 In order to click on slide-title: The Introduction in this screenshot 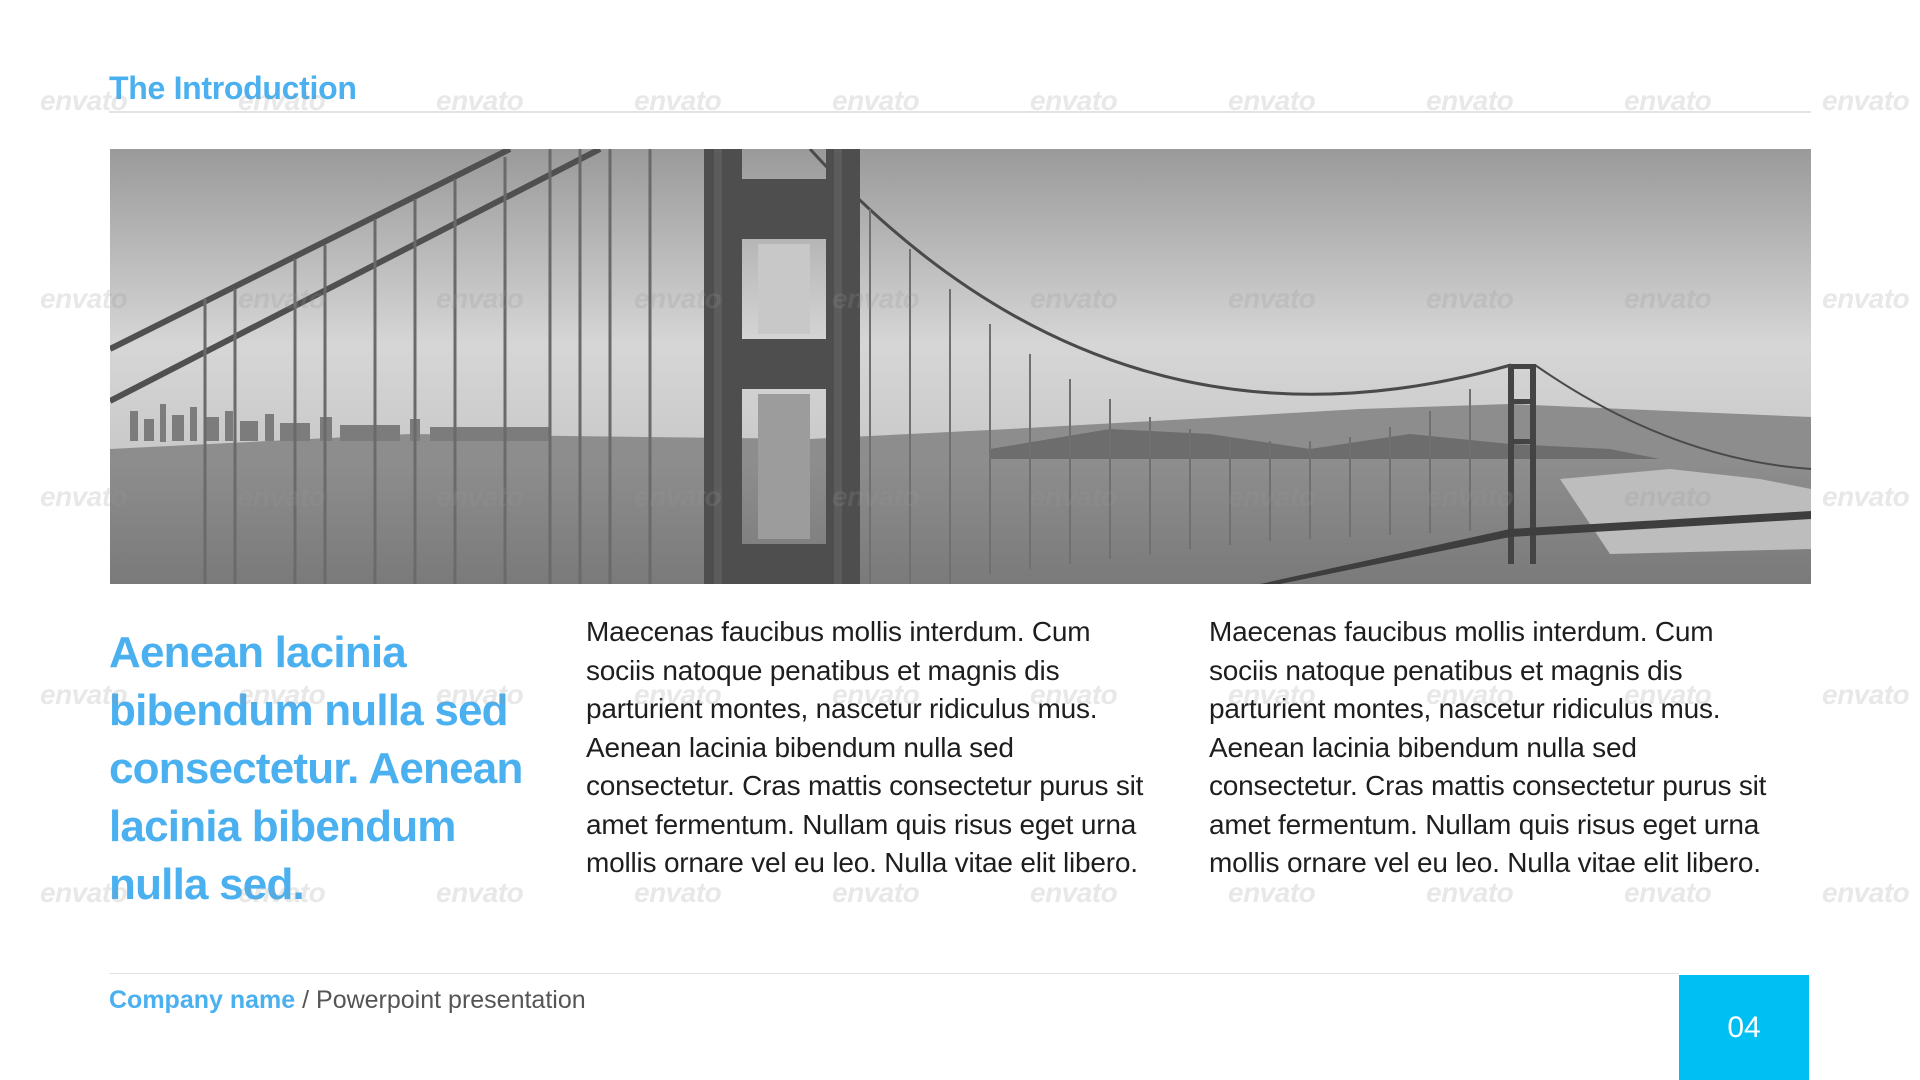, I will do `click(233, 88)`.